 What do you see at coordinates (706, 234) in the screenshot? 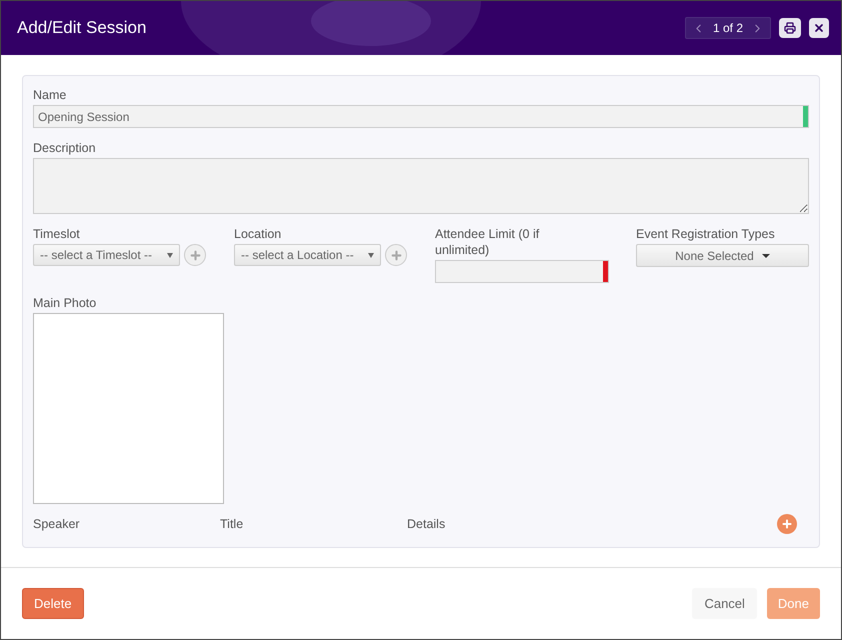
I see `field-label: Event Registration Types` at bounding box center [706, 234].